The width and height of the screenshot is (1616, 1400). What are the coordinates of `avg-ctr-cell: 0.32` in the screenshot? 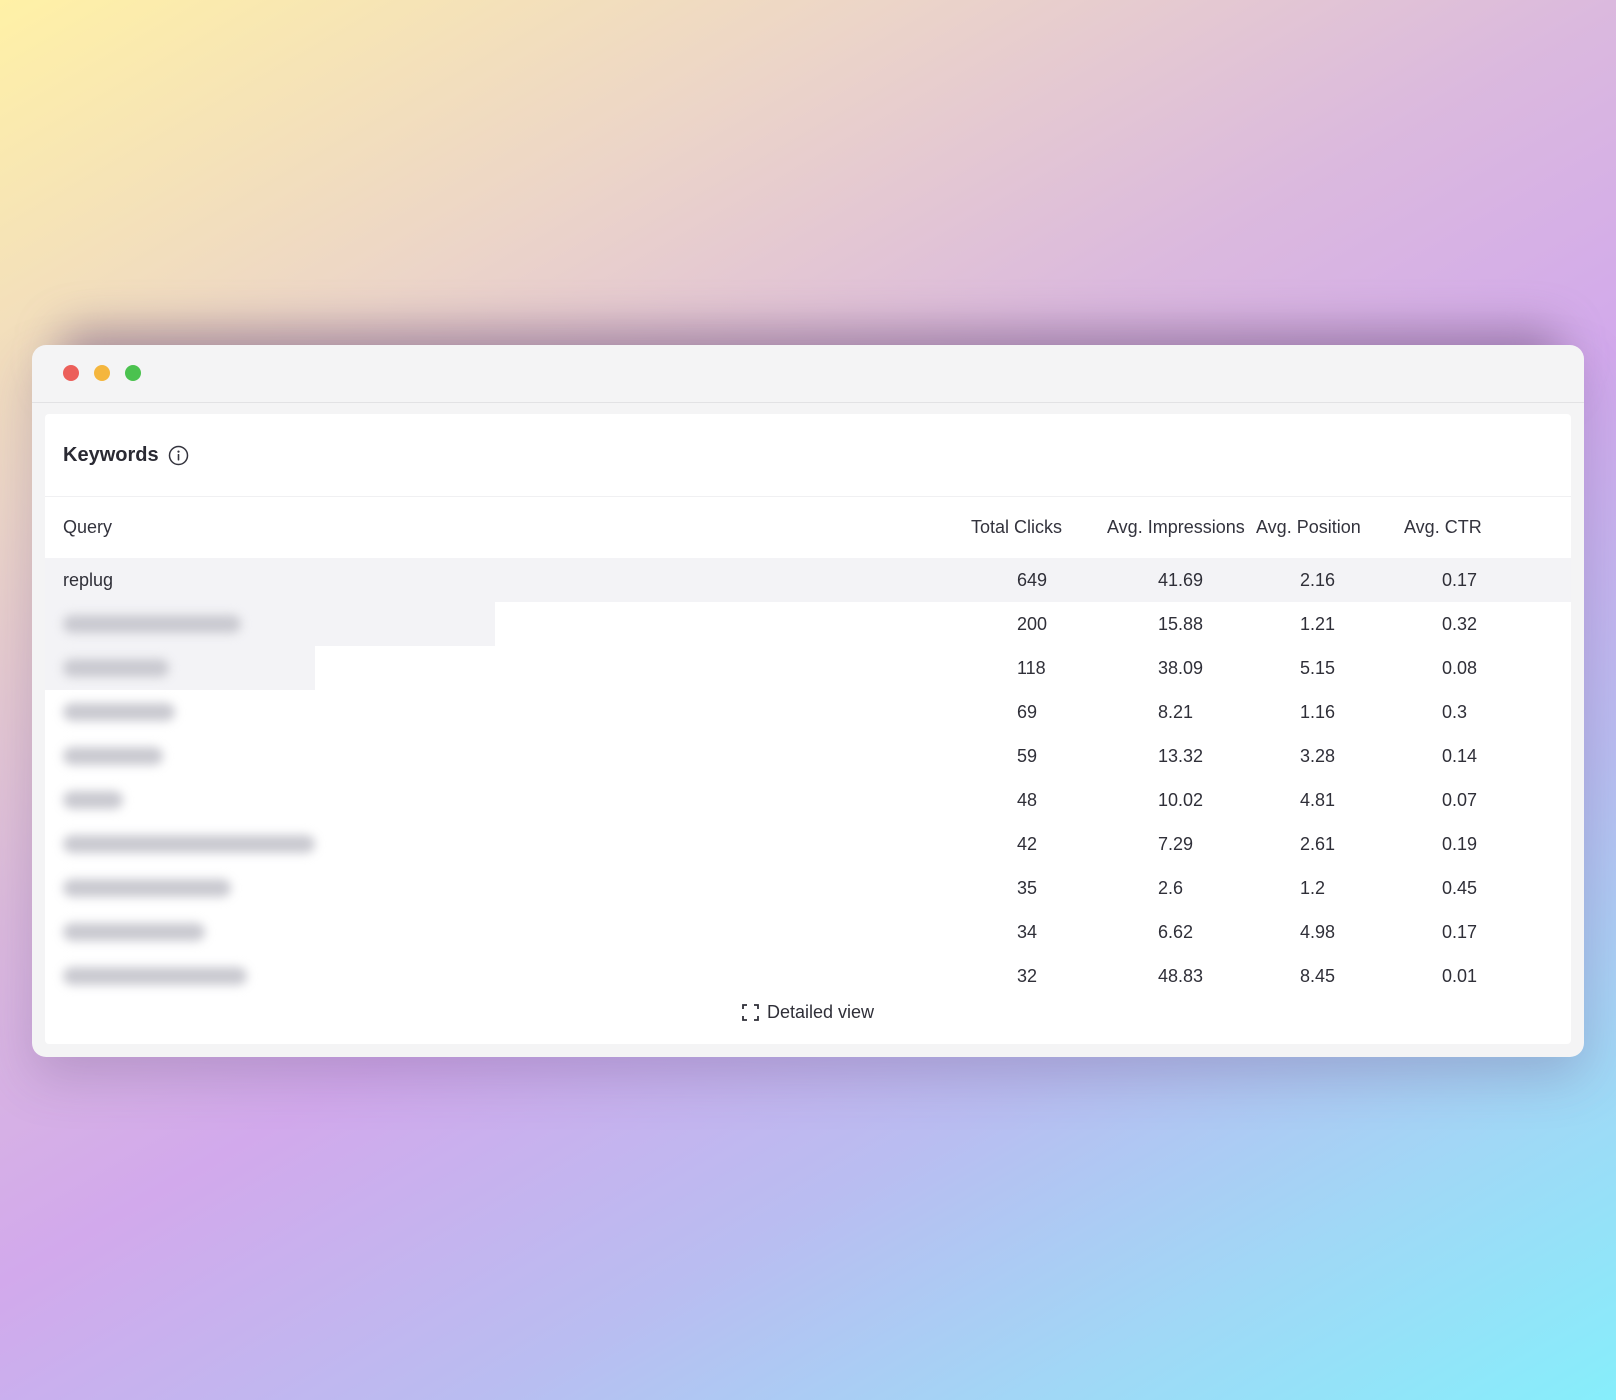 It's located at (1460, 623).